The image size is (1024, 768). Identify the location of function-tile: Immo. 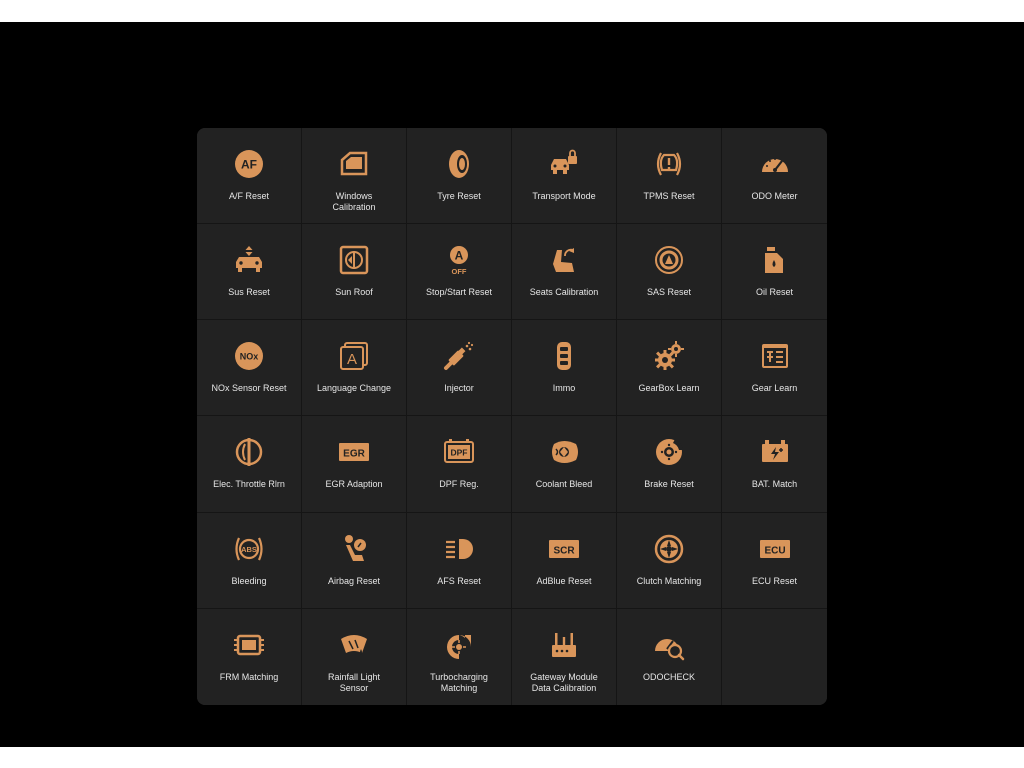
(564, 368).